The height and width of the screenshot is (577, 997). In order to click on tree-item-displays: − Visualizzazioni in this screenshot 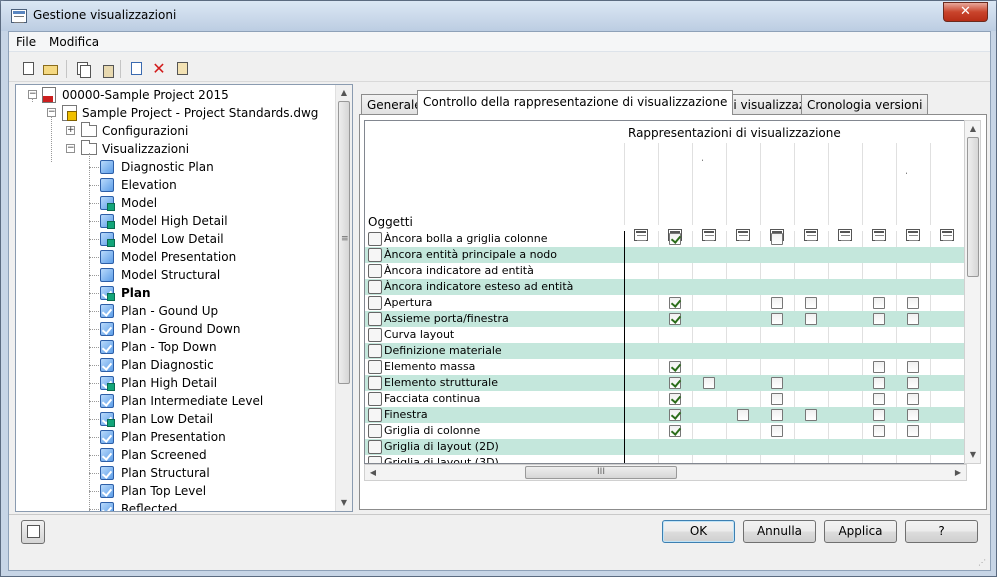, I will do `click(176, 149)`.